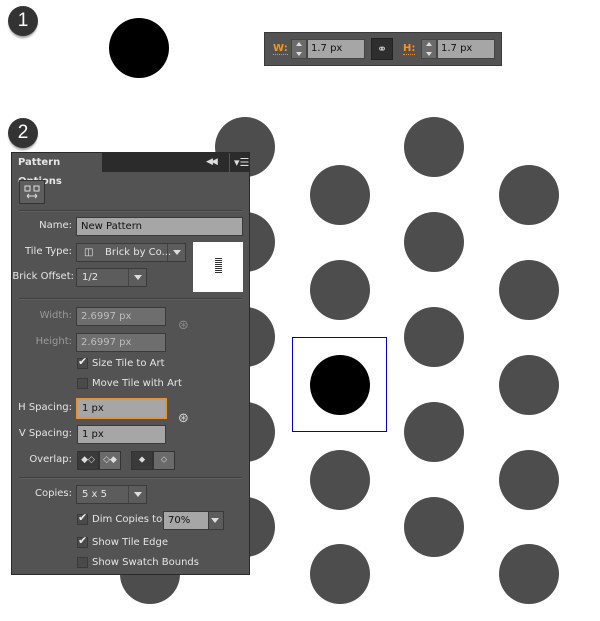 This screenshot has height=621, width=600. What do you see at coordinates (55, 225) in the screenshot?
I see `name-label: Name:` at bounding box center [55, 225].